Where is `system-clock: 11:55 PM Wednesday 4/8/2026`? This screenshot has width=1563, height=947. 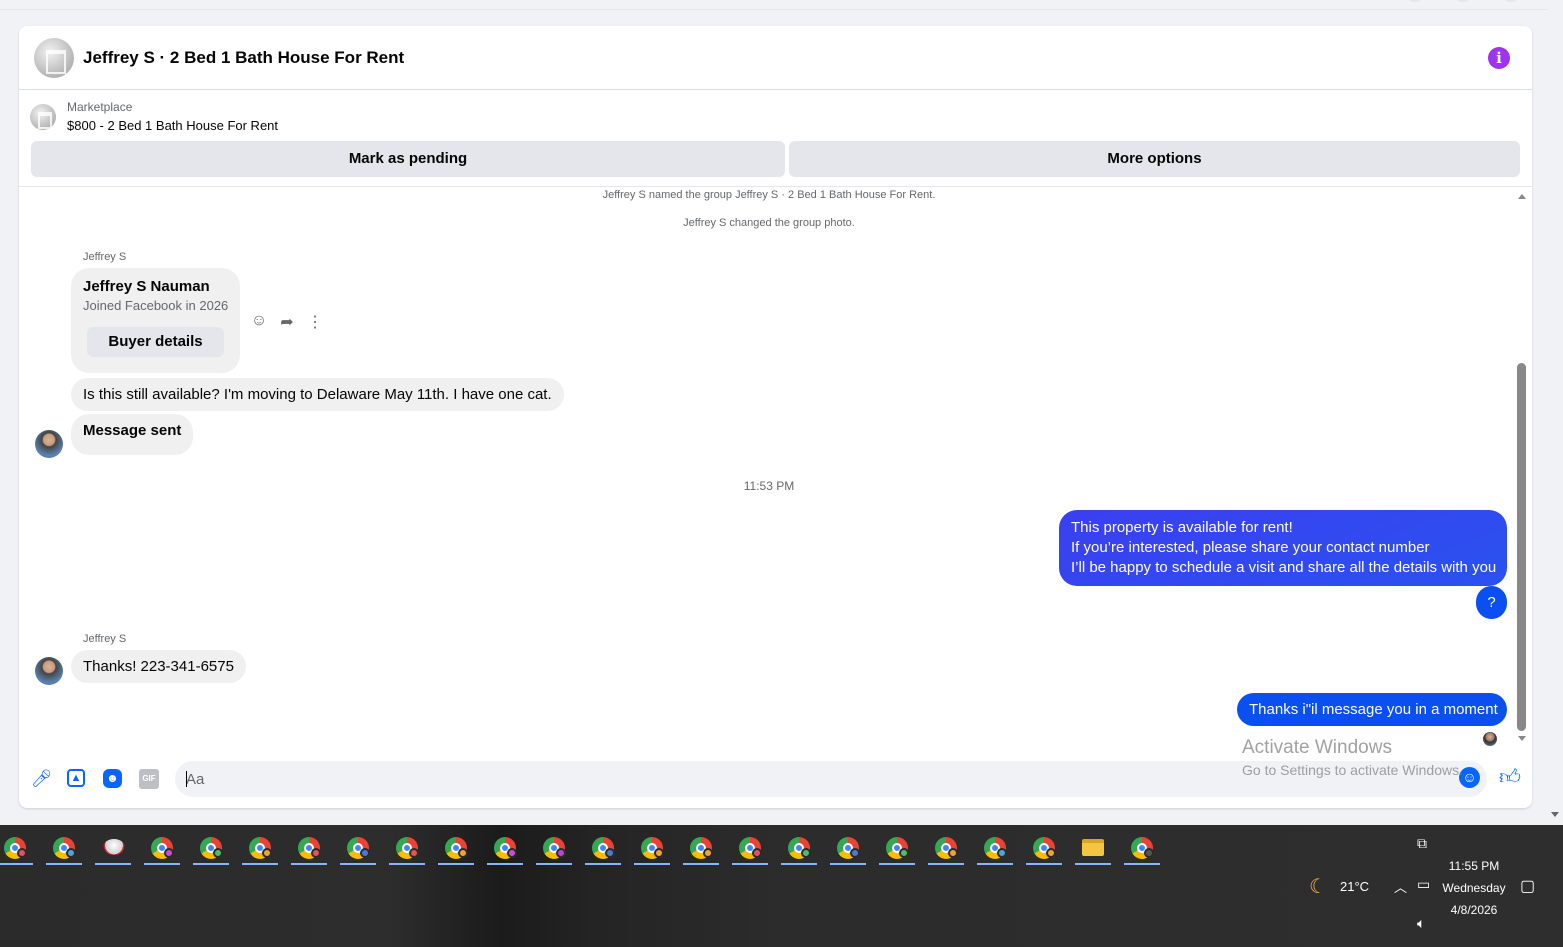 system-clock: 11:55 PM Wednesday 4/8/2026 is located at coordinates (1474, 888).